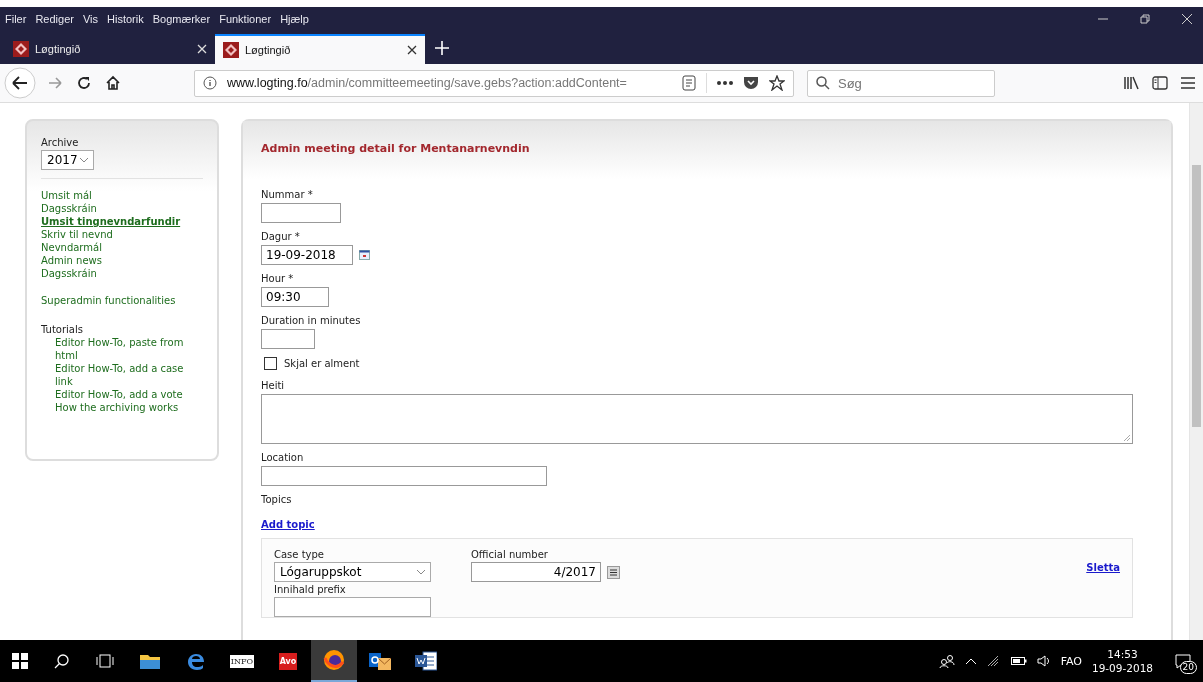 This screenshot has height=682, width=1203. I want to click on menu-item: Historik, so click(125, 18).